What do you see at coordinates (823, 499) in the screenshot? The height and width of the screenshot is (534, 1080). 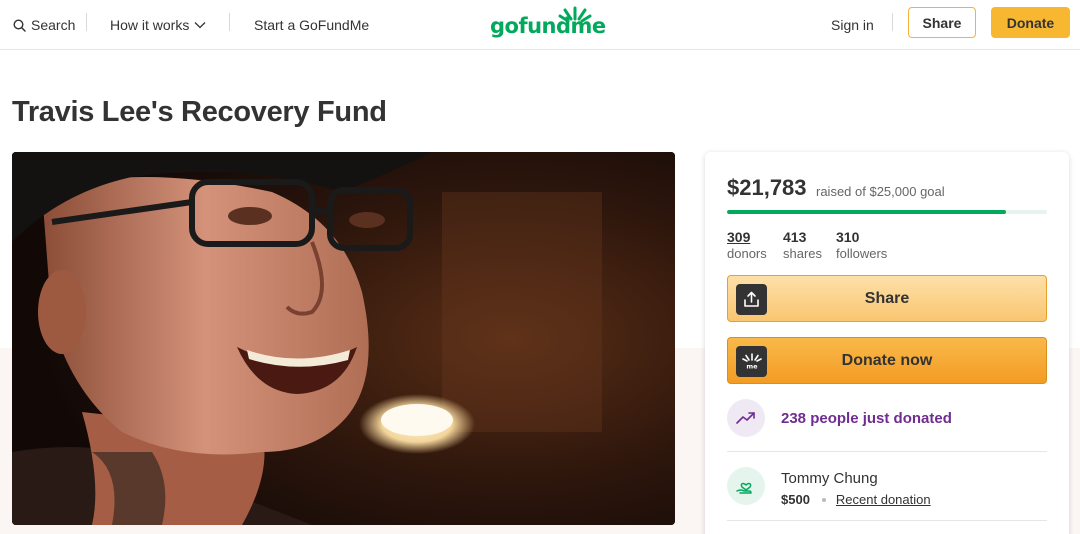 I see `separator-dot` at bounding box center [823, 499].